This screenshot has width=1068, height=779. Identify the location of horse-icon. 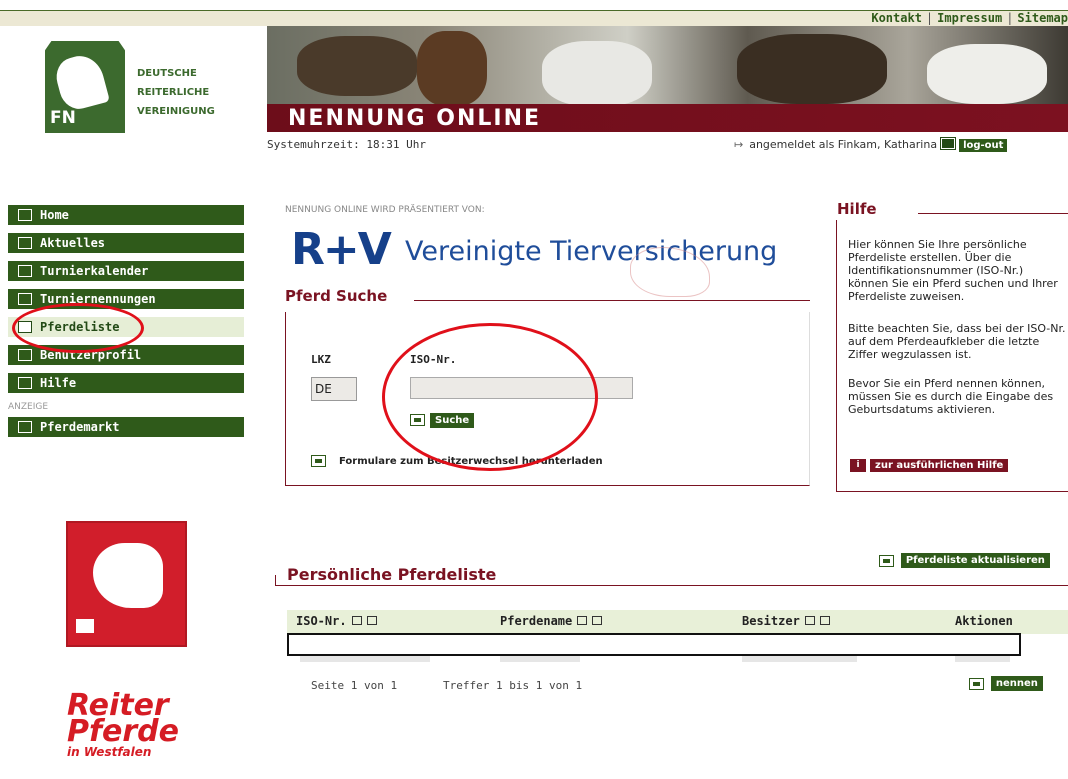
(128, 575).